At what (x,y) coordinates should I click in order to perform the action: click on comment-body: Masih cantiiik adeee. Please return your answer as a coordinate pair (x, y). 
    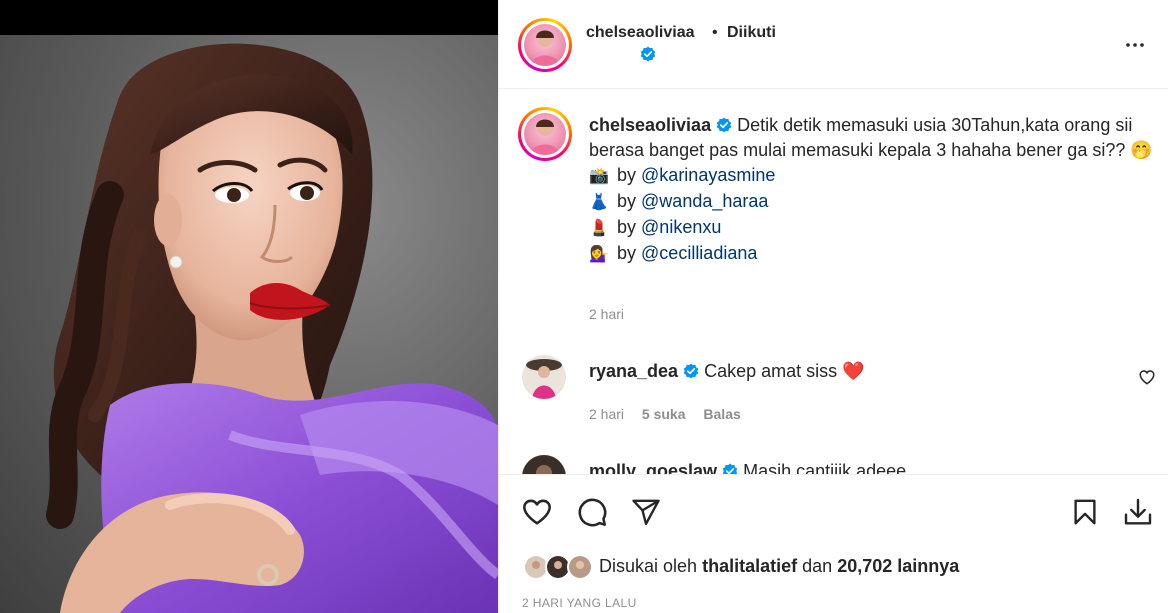
    Looking at the image, I should click on (825, 467).